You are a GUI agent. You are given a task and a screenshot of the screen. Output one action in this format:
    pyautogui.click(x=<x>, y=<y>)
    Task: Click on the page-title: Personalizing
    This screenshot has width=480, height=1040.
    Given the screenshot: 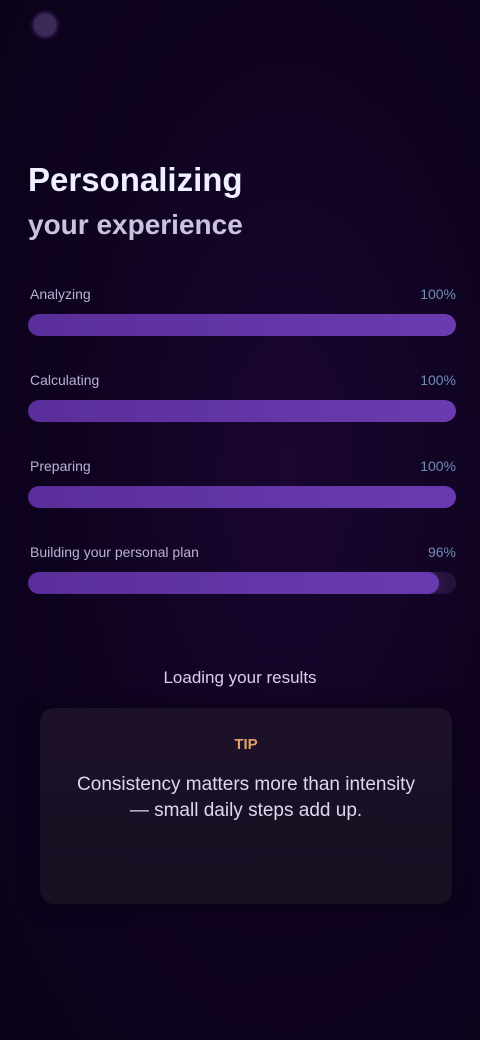 What is the action you would take?
    pyautogui.click(x=135, y=179)
    